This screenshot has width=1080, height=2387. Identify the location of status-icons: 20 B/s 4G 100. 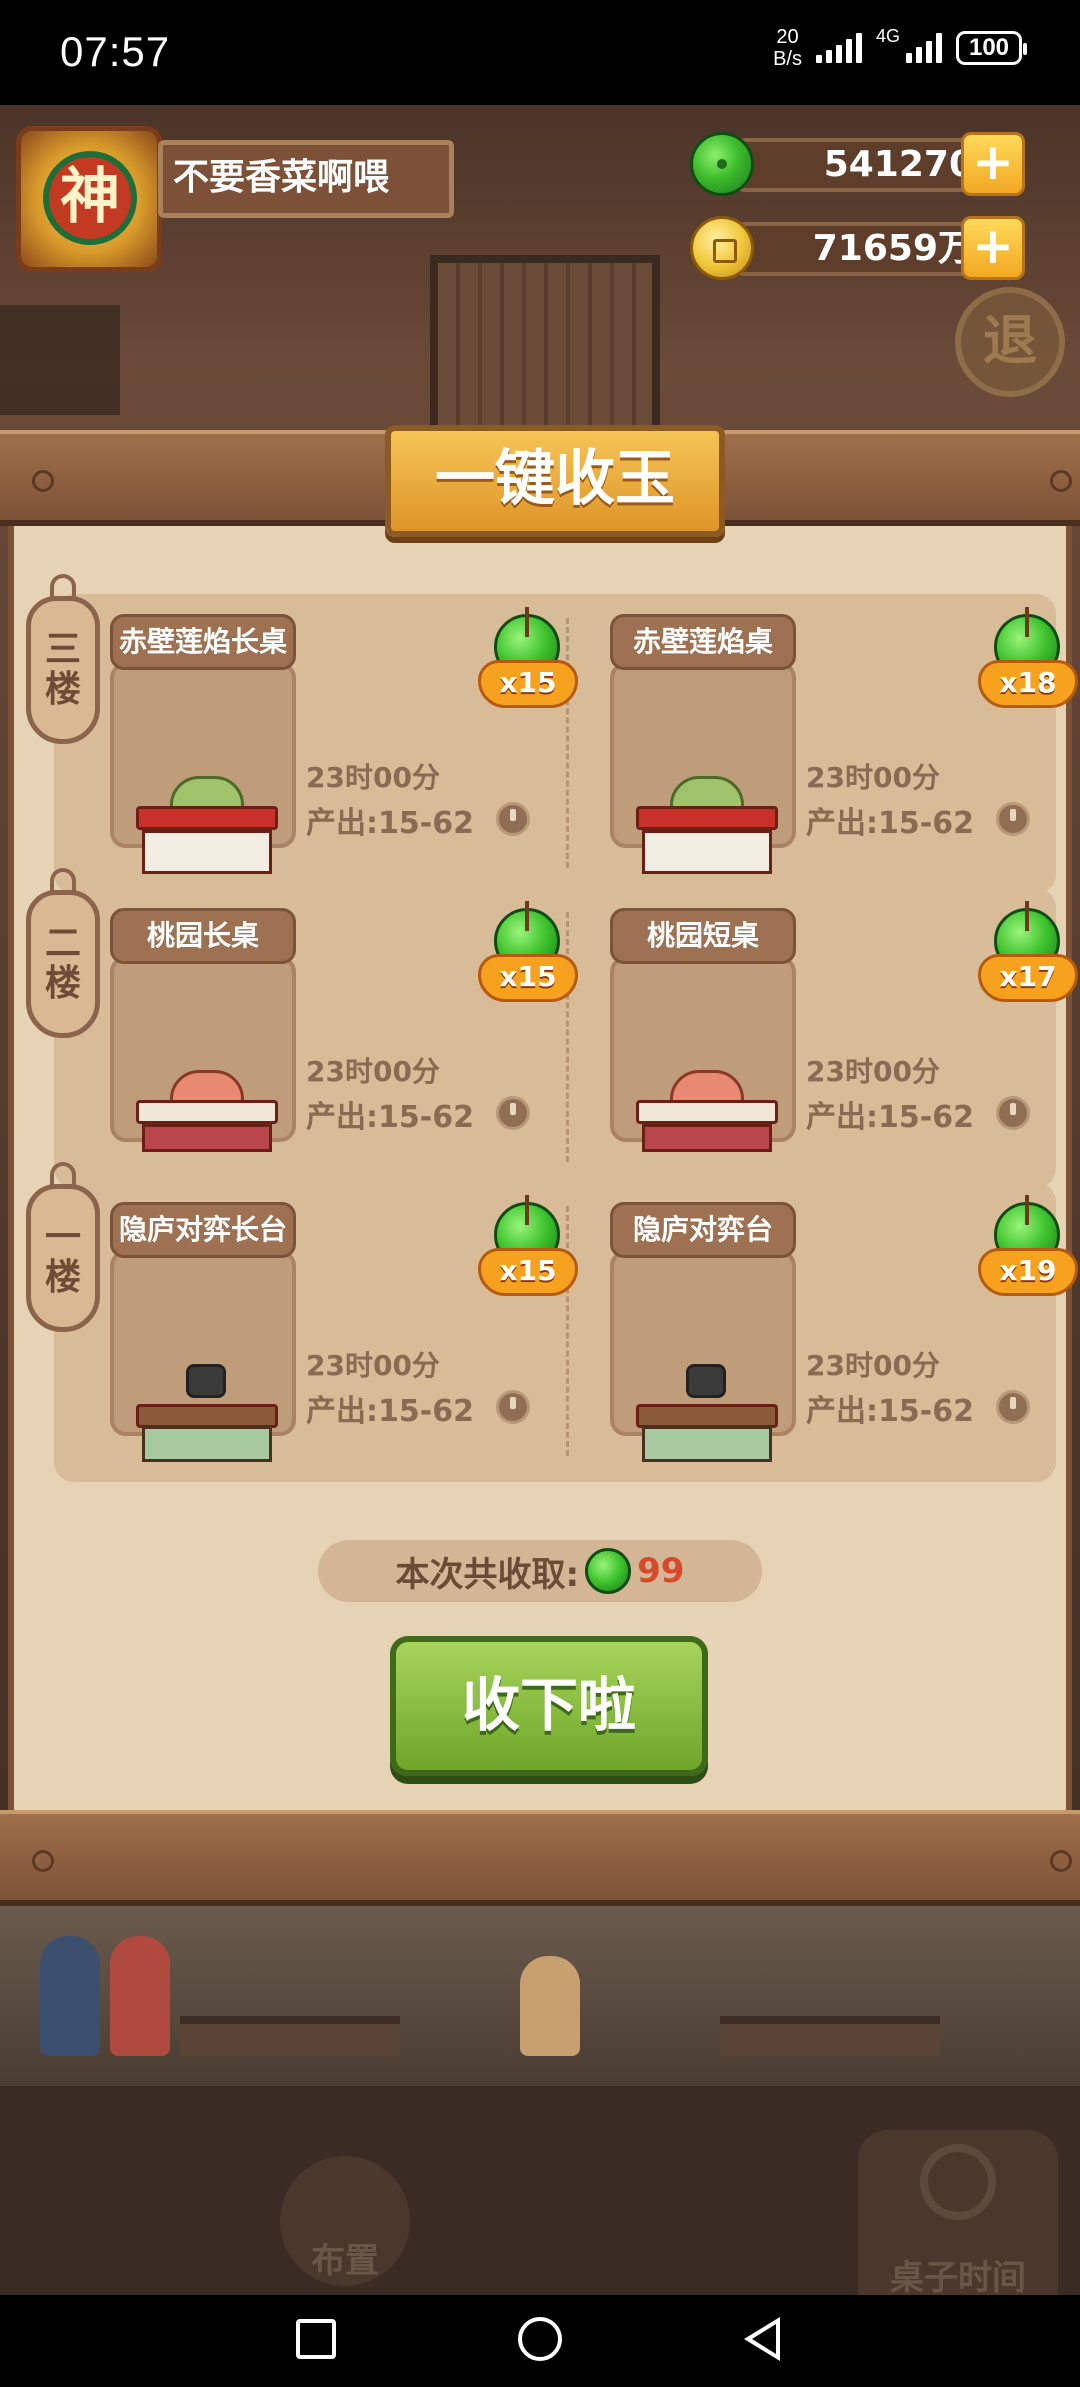
(900, 48).